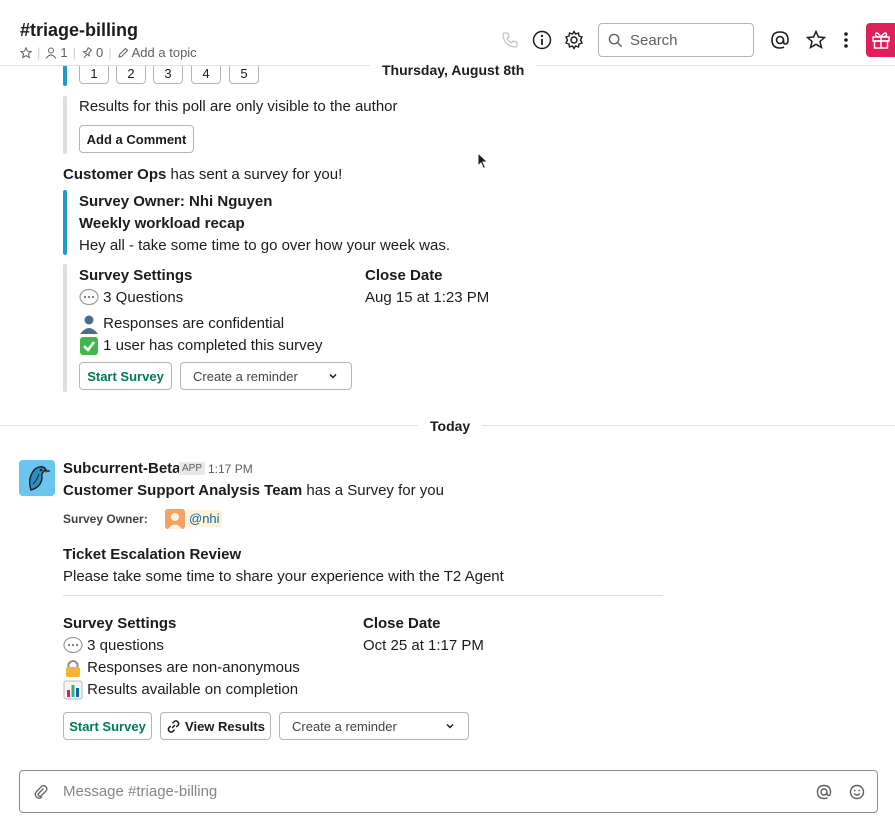  What do you see at coordinates (65, 125) in the screenshot?
I see `poll-notice-bar` at bounding box center [65, 125].